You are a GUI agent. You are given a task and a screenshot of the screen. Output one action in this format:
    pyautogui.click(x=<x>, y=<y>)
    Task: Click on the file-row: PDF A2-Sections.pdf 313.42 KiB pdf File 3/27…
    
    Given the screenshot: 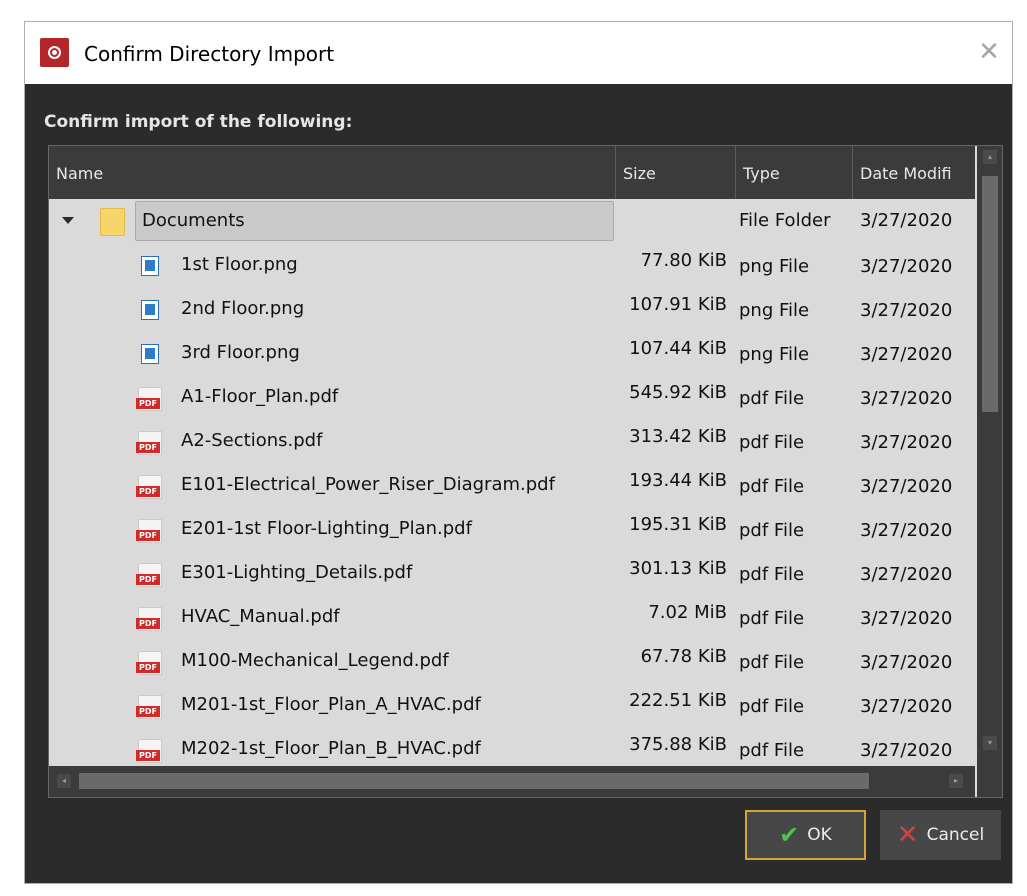 What is the action you would take?
    pyautogui.click(x=512, y=441)
    